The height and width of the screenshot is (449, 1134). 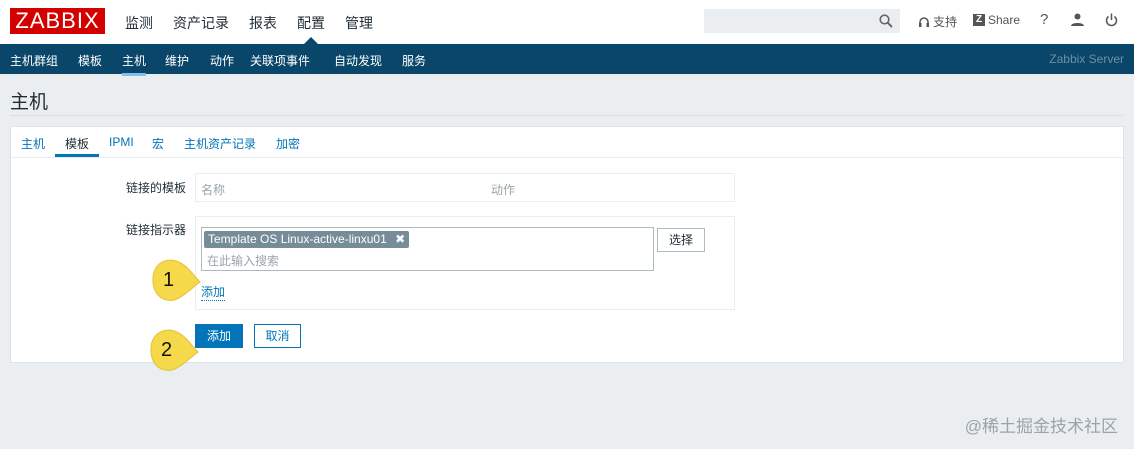 I want to click on user-icon, so click(x=1077, y=19).